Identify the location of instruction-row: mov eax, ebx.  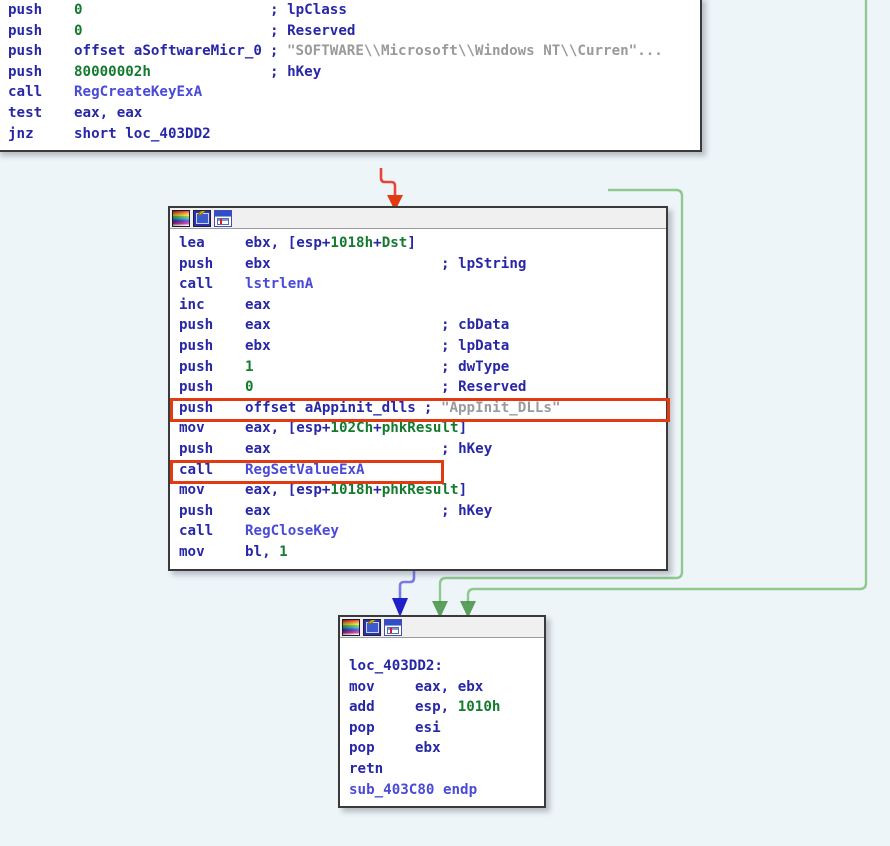
(442, 687).